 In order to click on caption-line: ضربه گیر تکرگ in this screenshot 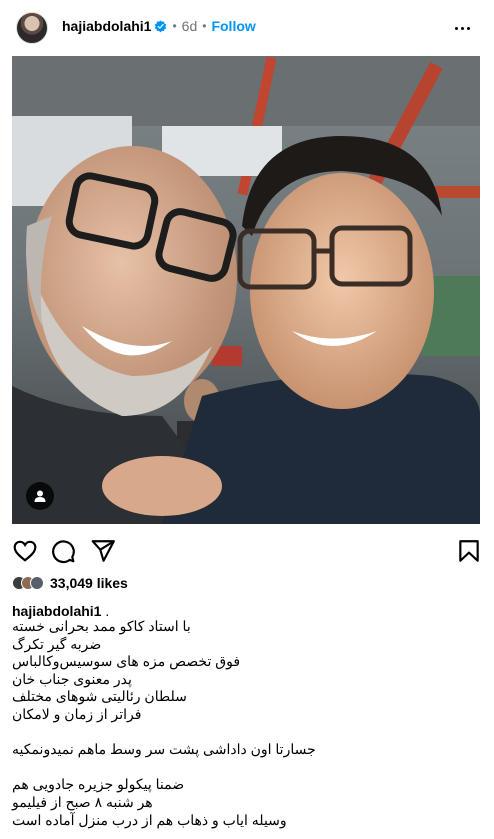, I will do `click(57, 643)`.